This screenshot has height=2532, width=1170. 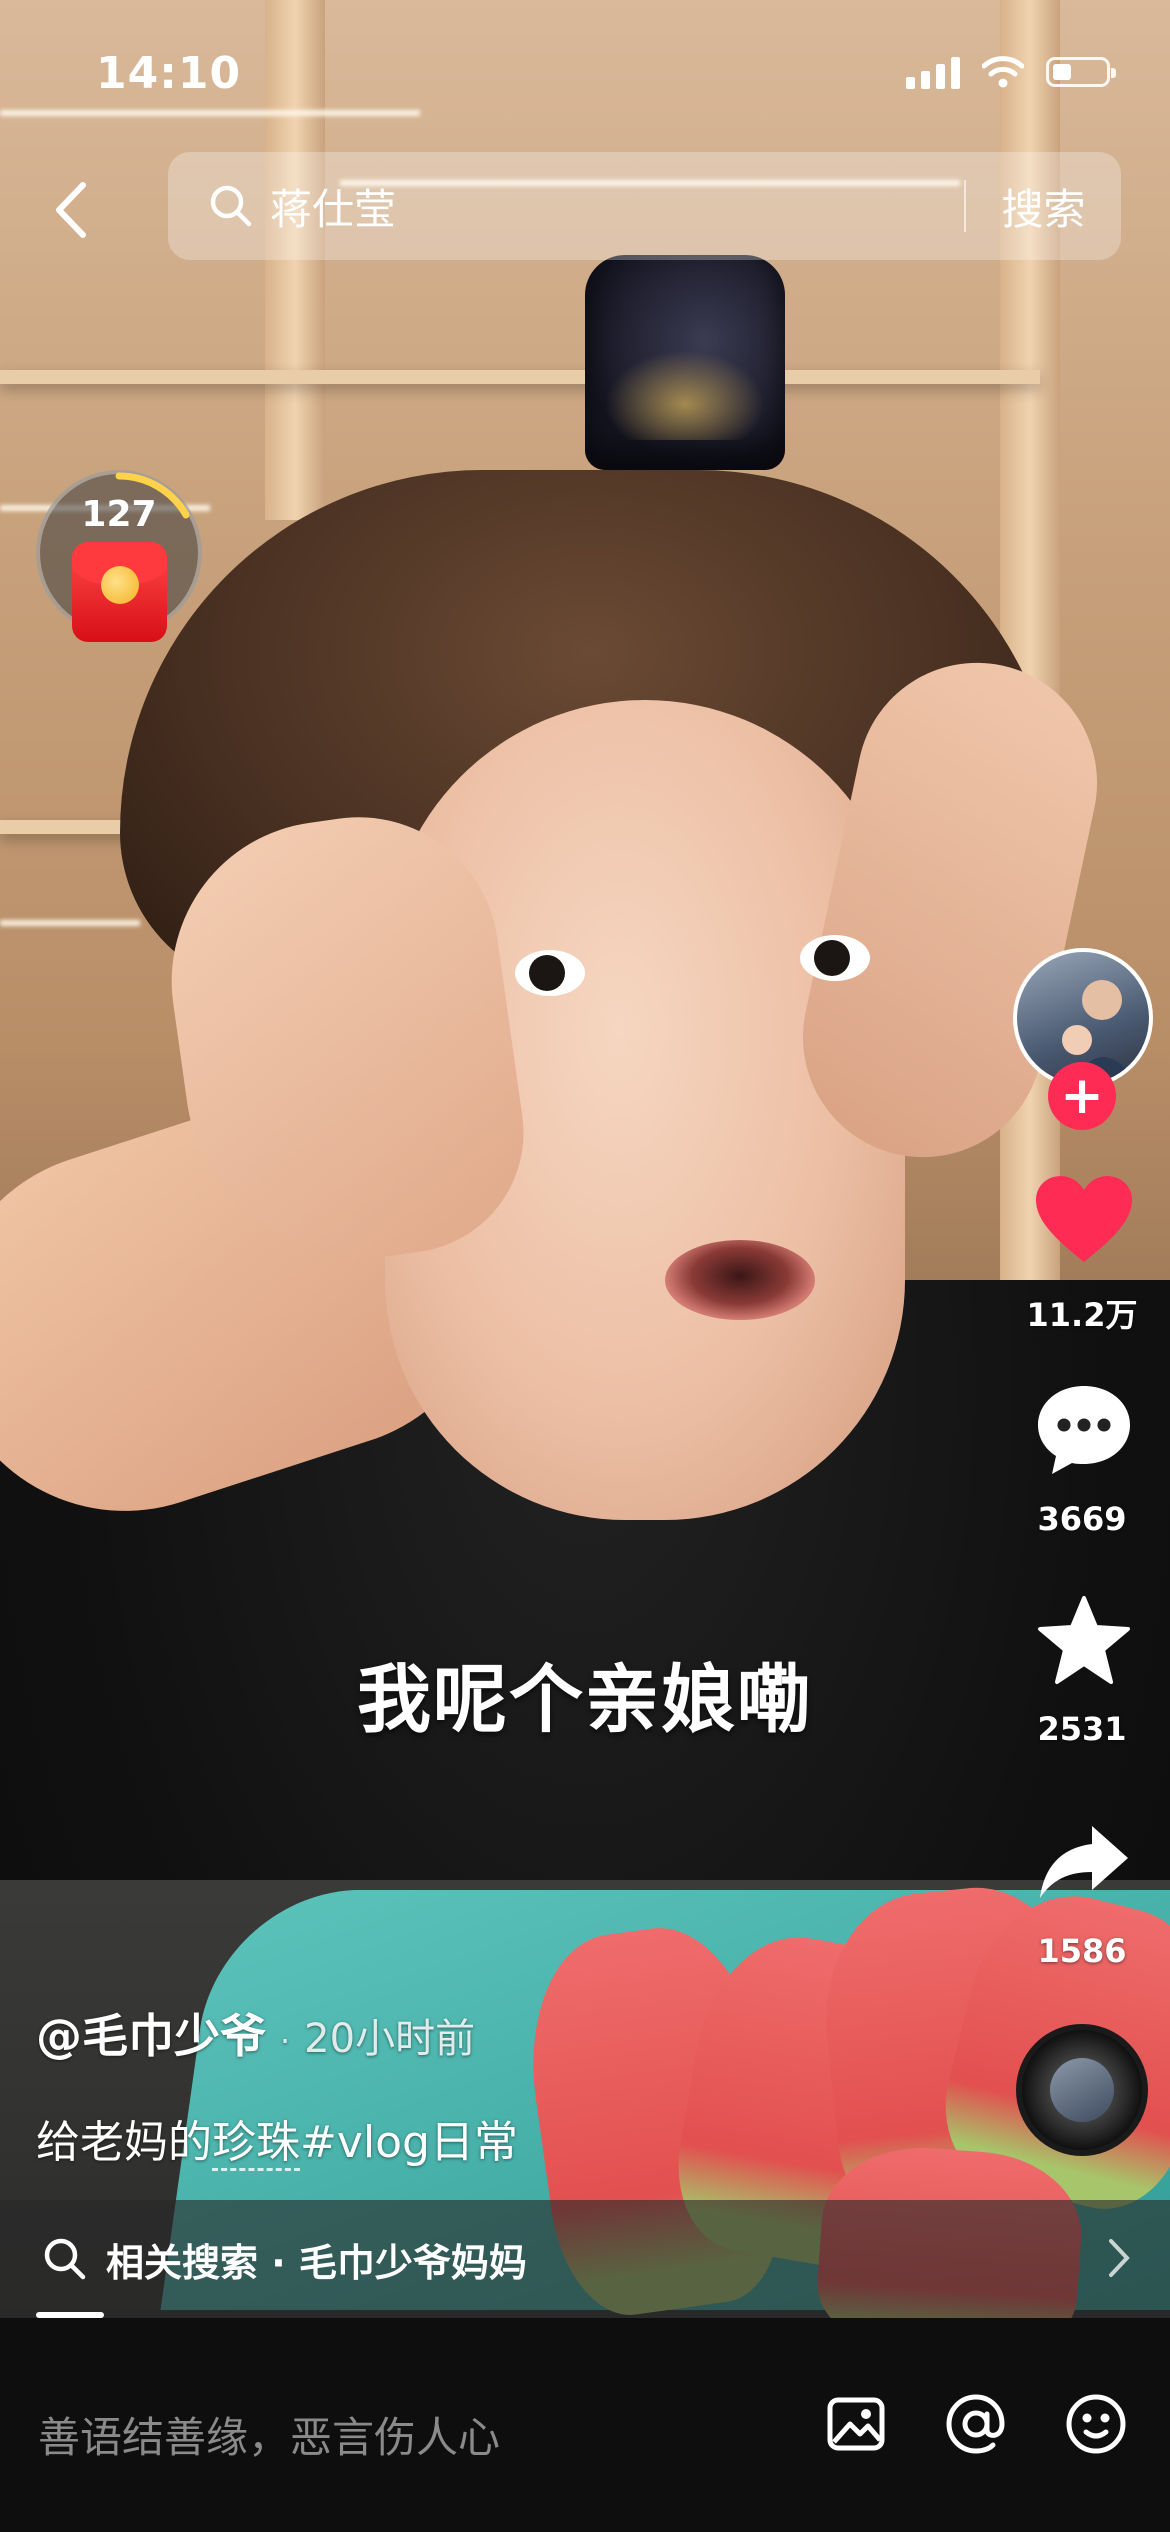 What do you see at coordinates (617, 206) in the screenshot?
I see `search-query: 蒋仕莹` at bounding box center [617, 206].